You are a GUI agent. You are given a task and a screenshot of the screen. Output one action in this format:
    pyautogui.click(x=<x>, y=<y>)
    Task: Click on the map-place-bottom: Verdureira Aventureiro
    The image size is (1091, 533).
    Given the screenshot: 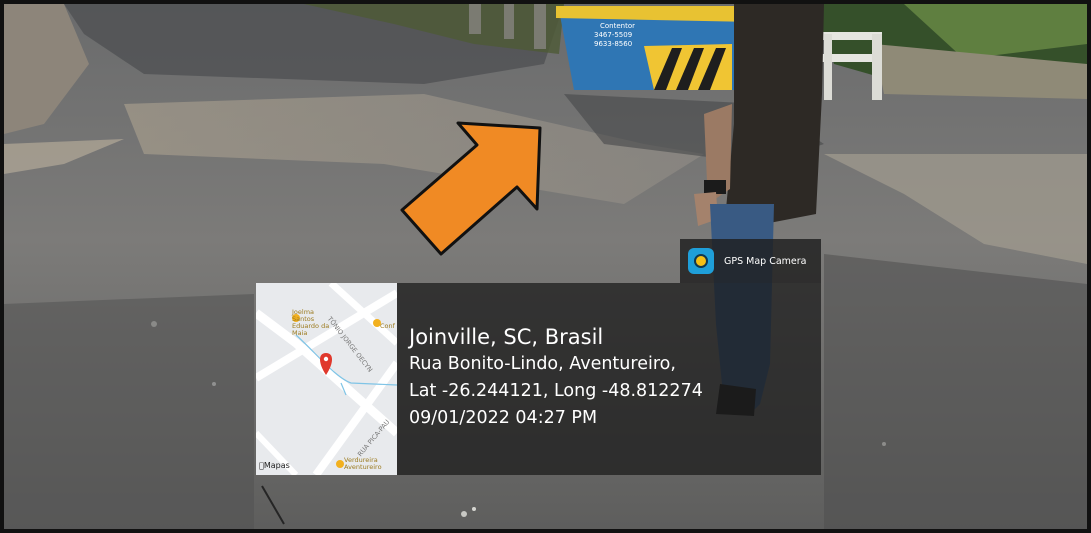 What is the action you would take?
    pyautogui.click(x=363, y=463)
    